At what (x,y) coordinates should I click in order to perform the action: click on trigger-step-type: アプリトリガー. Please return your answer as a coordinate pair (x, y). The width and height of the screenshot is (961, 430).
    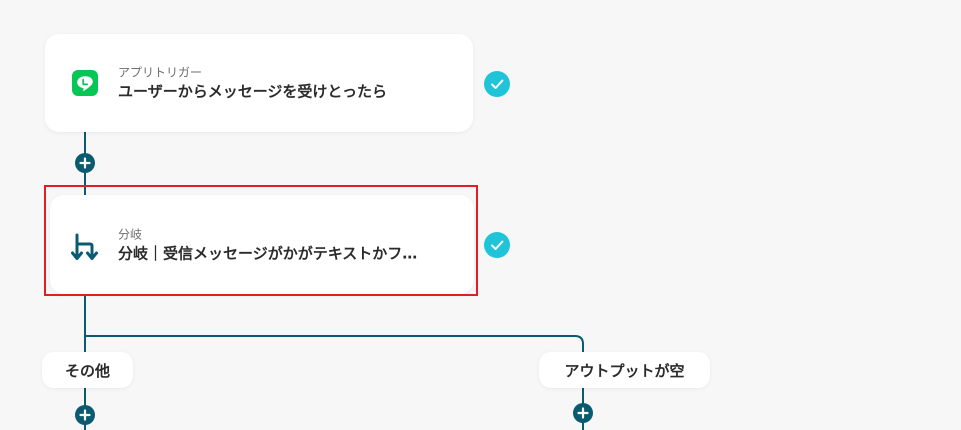
    Looking at the image, I should click on (160, 72).